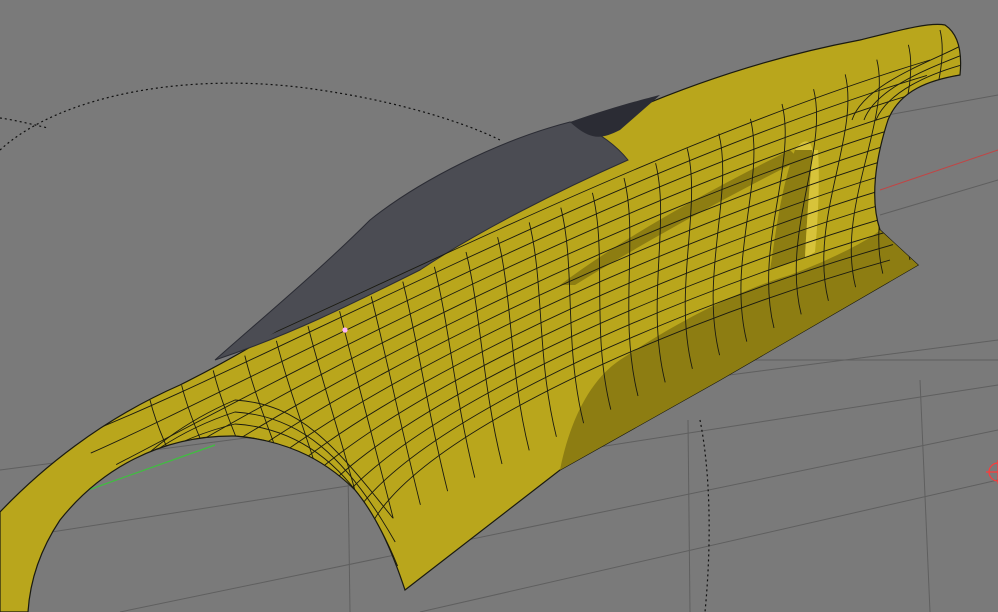 The height and width of the screenshot is (612, 998). Describe the element at coordinates (345, 330) in the screenshot. I see `selected-vertex` at that location.